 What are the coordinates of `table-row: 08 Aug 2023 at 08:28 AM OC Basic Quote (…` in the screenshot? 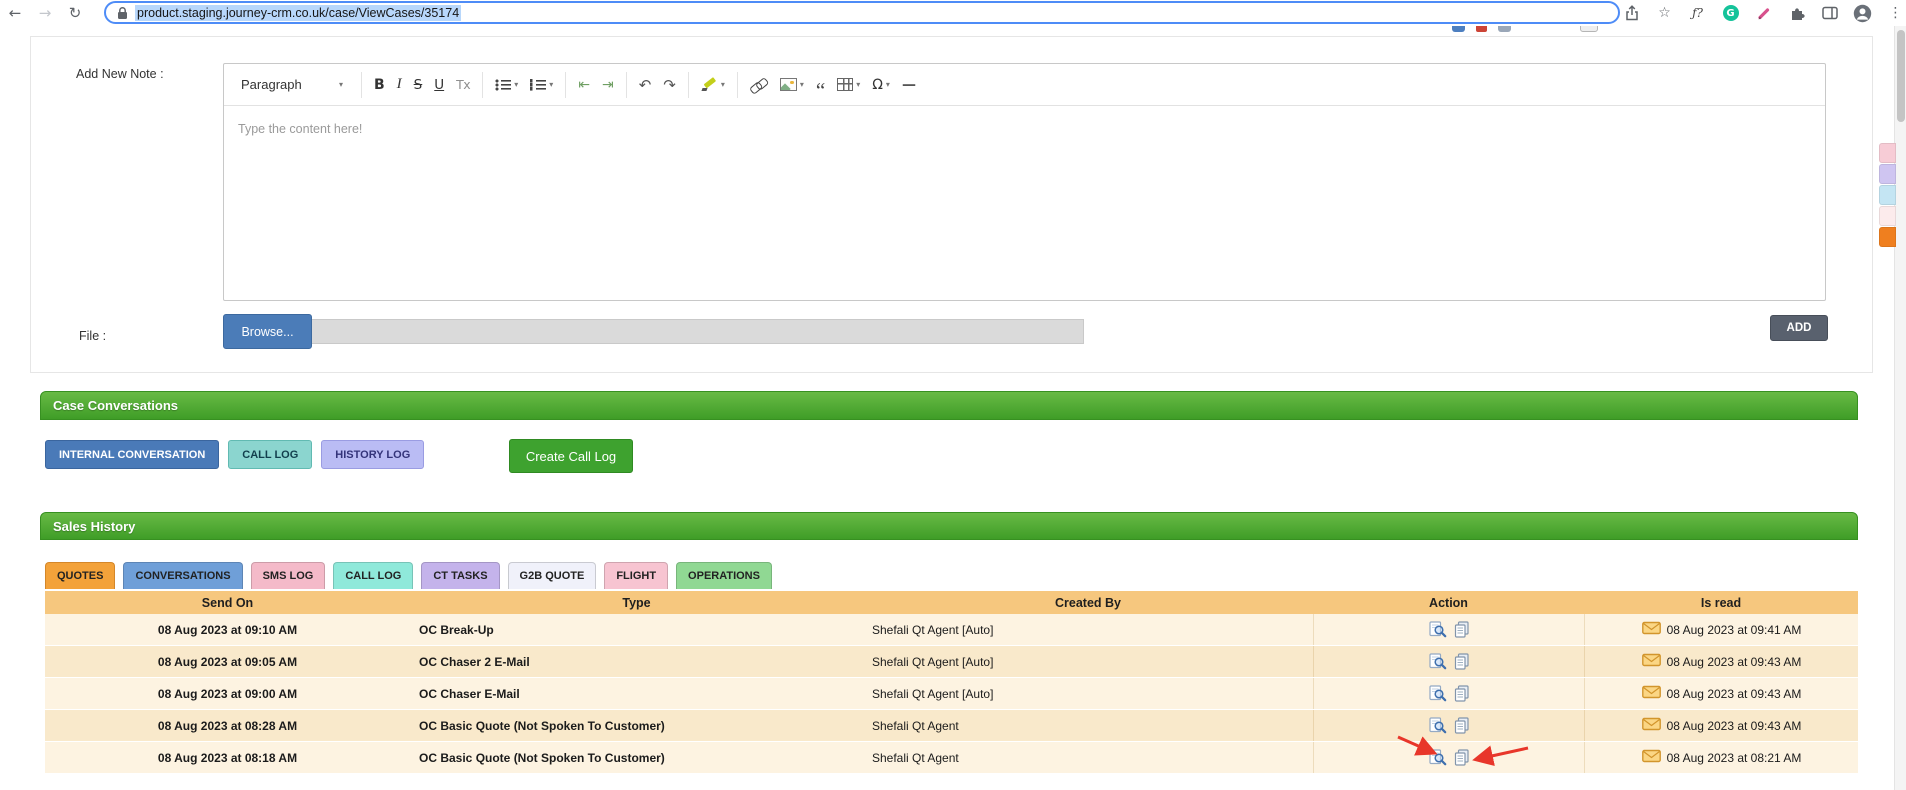 It's located at (951, 726).